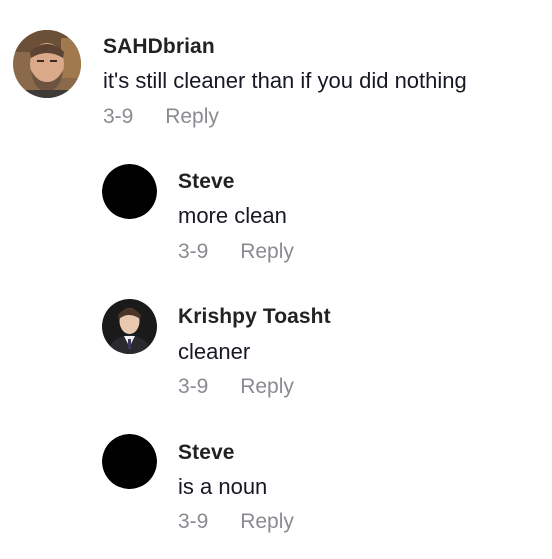 This screenshot has height=559, width=552. I want to click on comment-text: is a noun, so click(223, 486).